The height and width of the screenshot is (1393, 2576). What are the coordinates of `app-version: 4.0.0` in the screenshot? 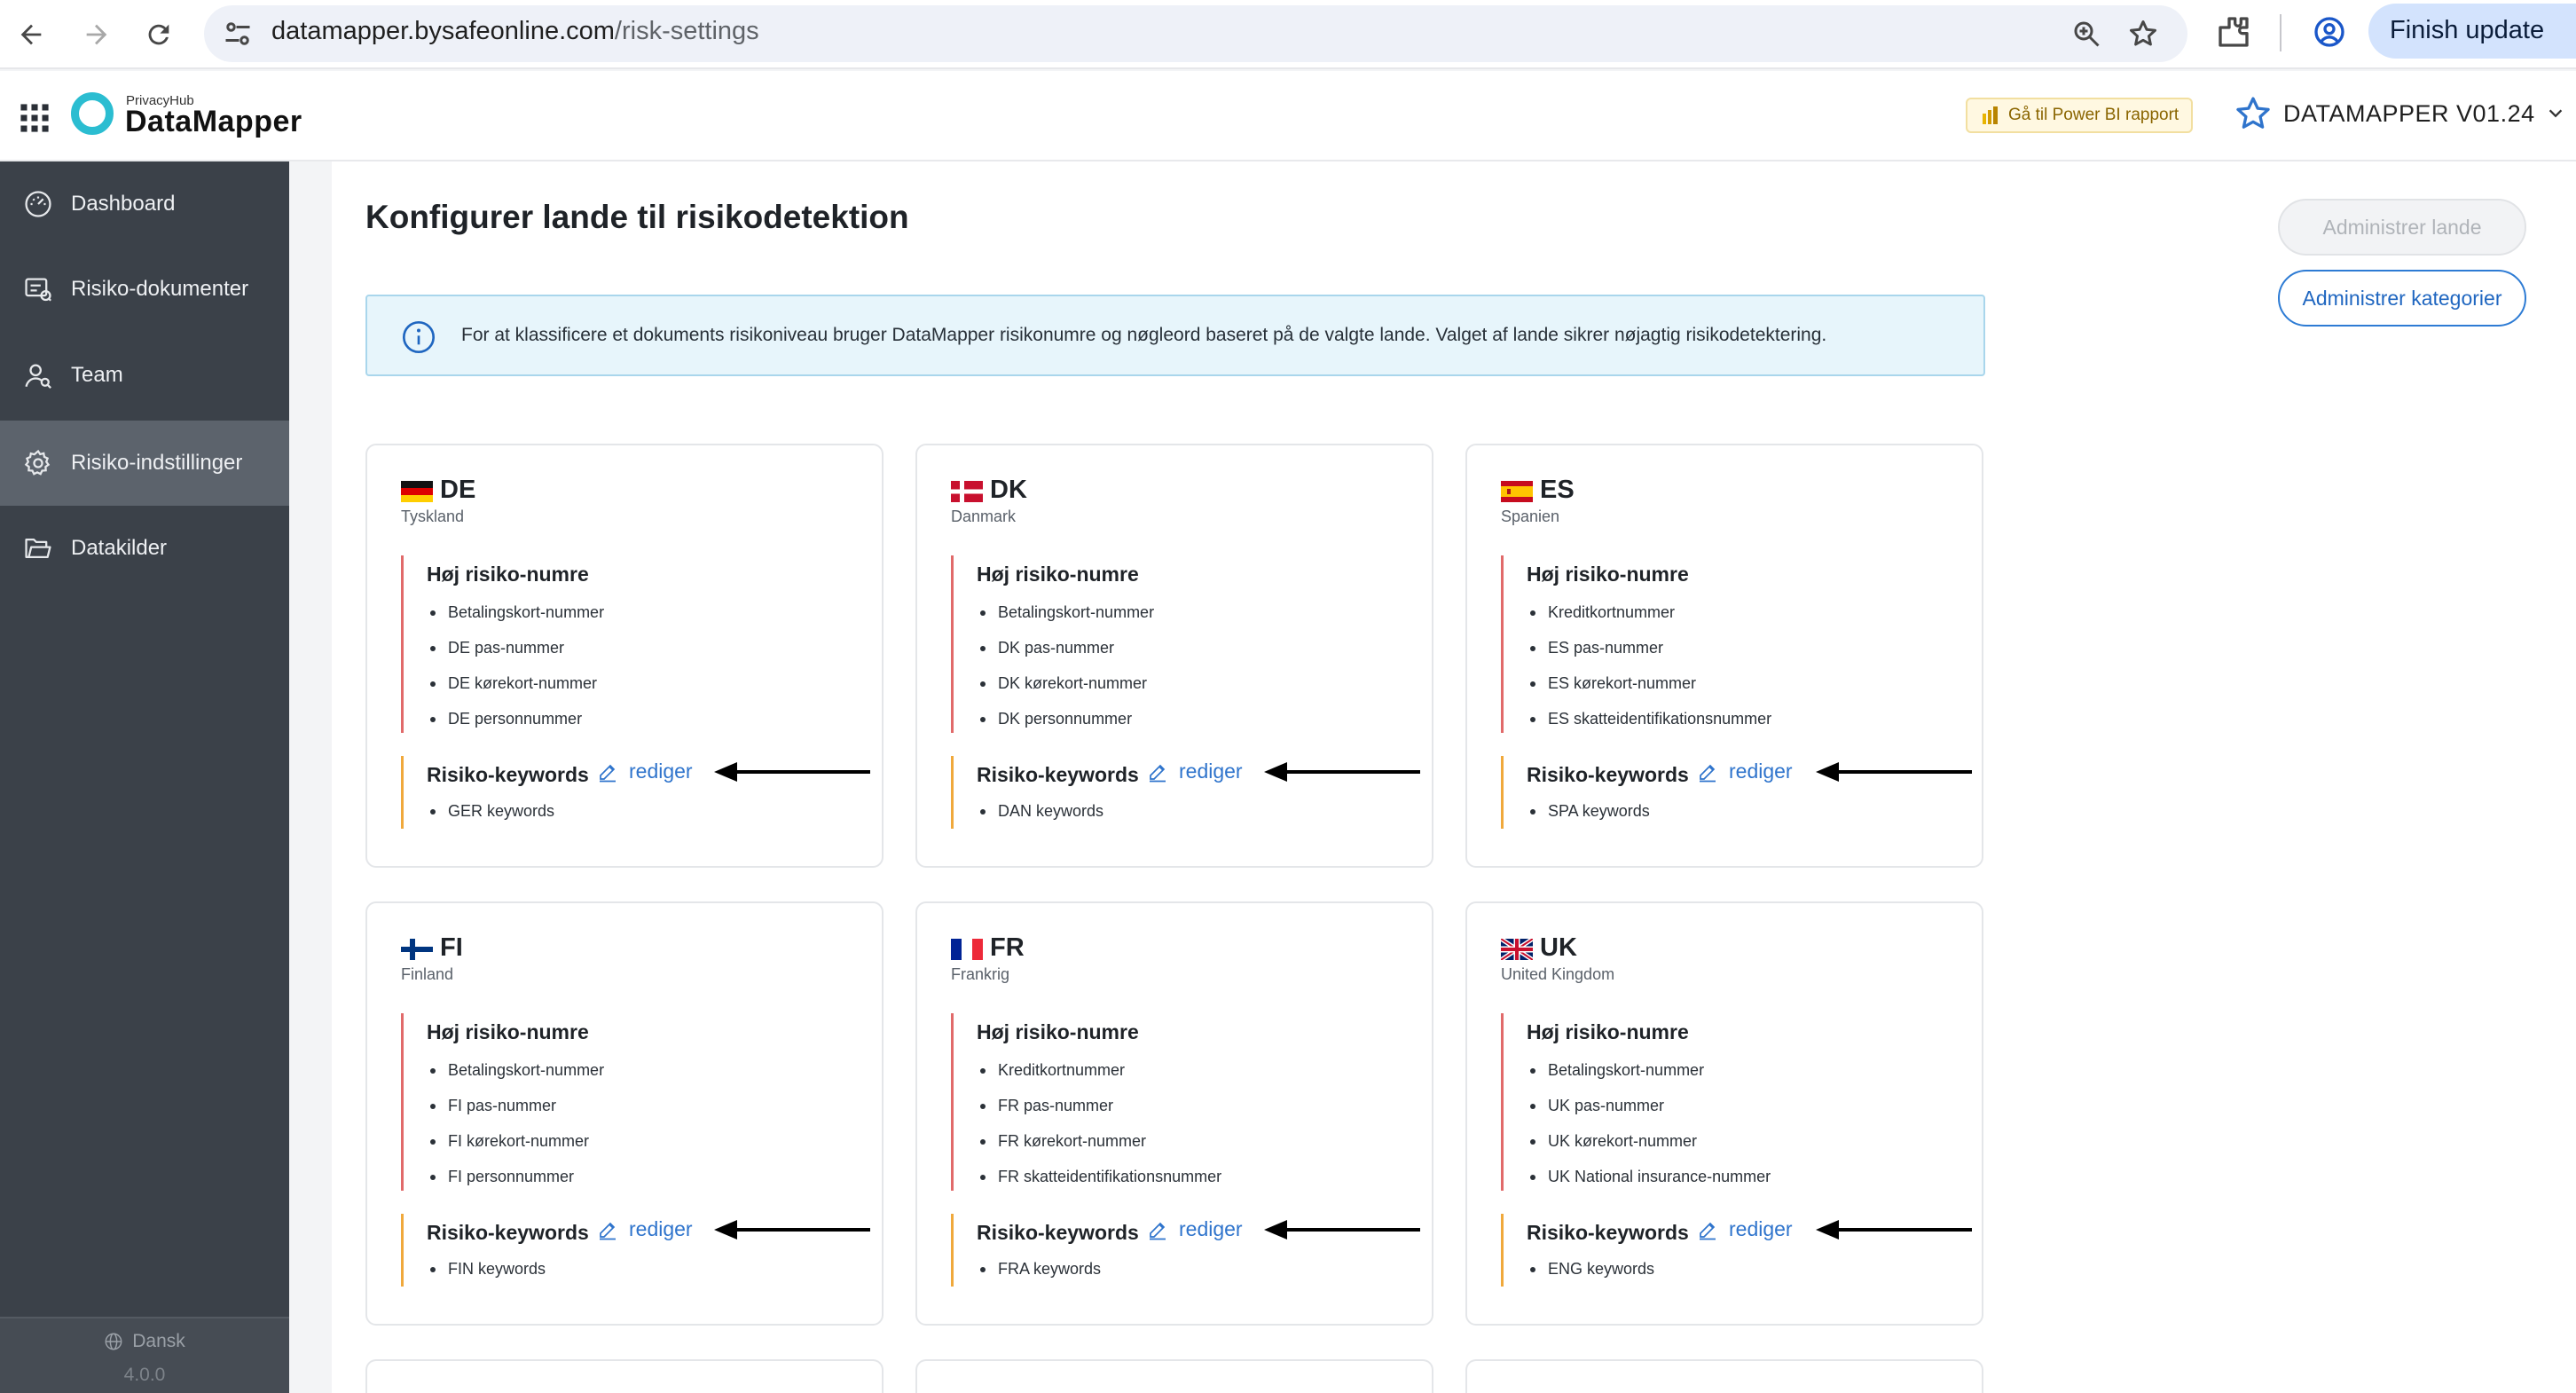 It's located at (144, 1375).